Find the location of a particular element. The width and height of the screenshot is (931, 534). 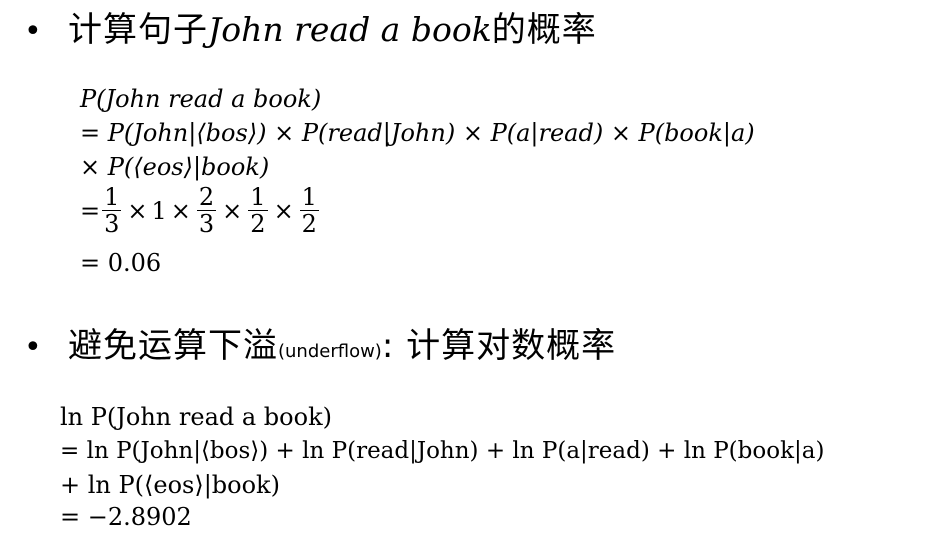

heading-2-suffix: : 计算对数概率 is located at coordinates (499, 346).